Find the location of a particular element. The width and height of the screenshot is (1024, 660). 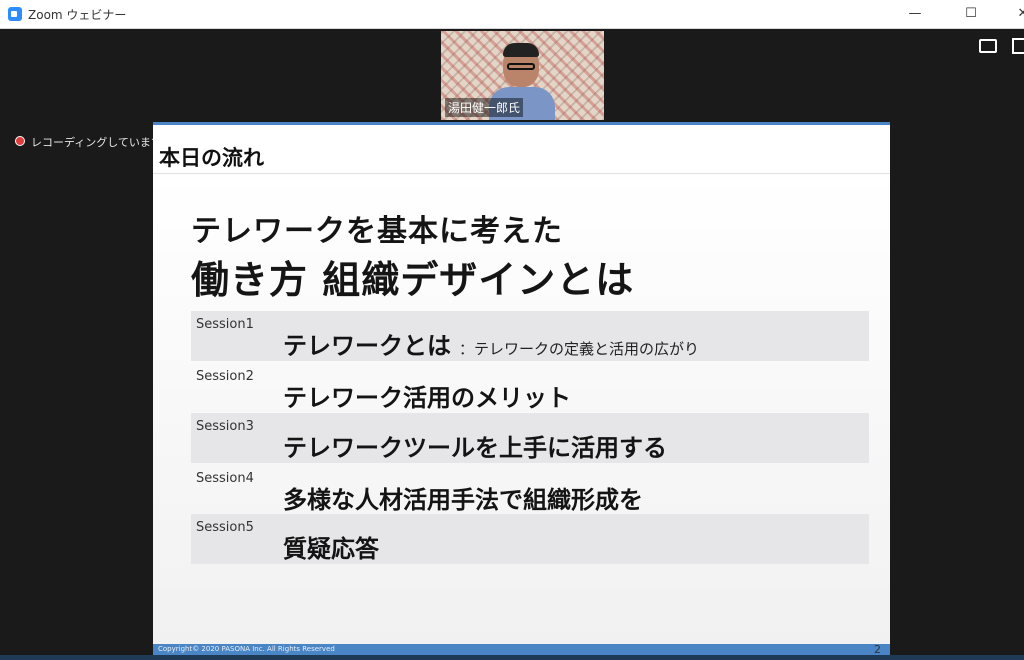

session-topic: テレワーク活用のメリット is located at coordinates (427, 398).